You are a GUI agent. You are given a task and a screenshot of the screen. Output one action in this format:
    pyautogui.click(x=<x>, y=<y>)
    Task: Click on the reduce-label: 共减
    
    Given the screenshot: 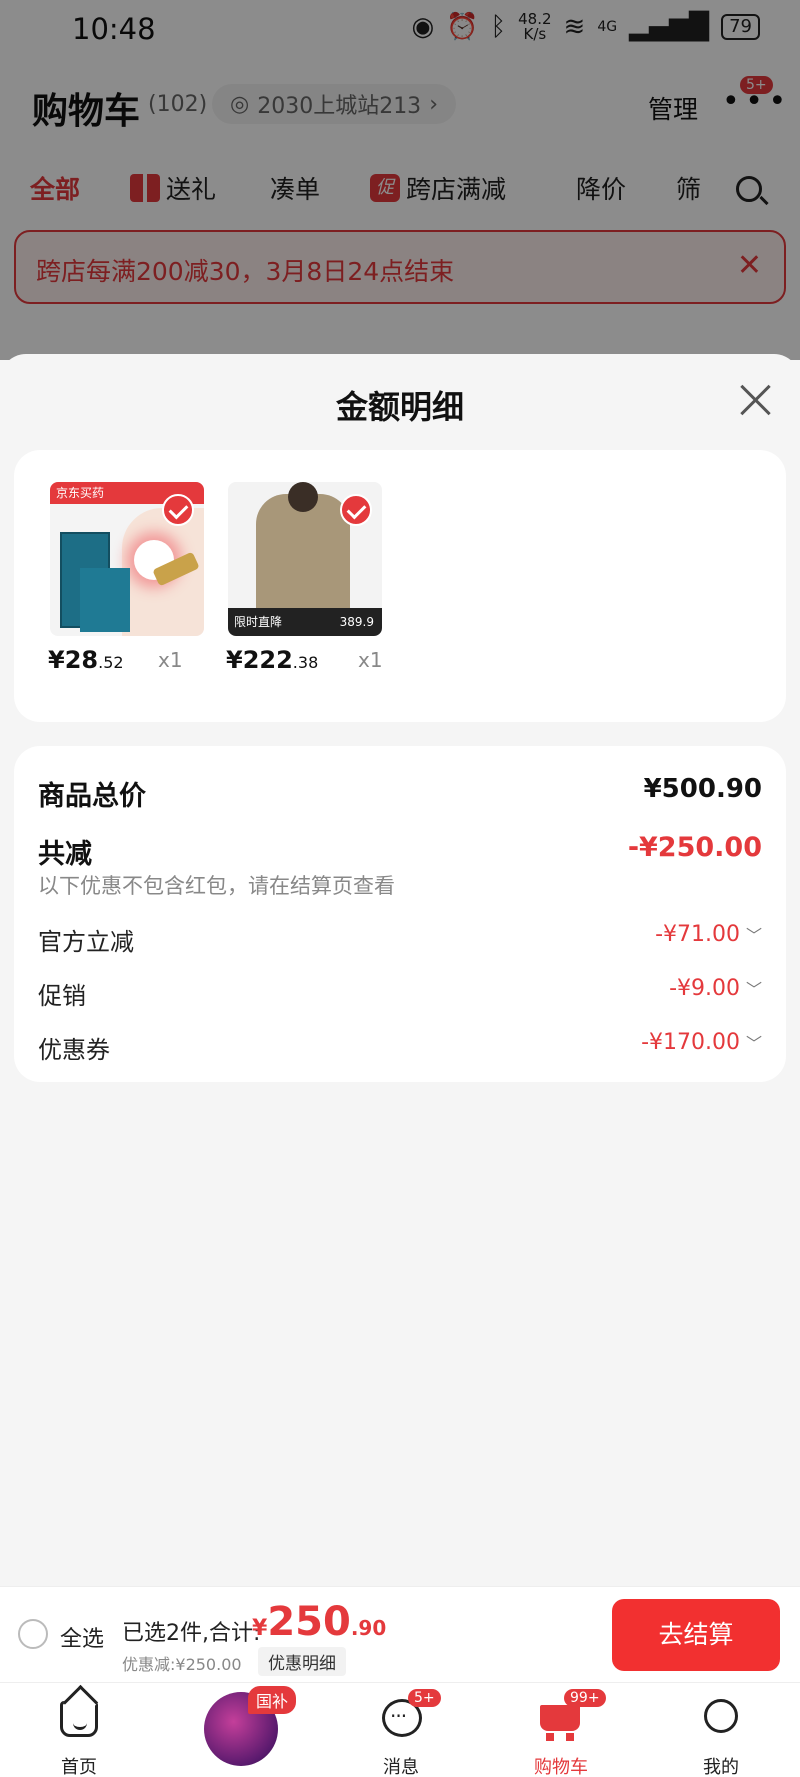 What is the action you would take?
    pyautogui.click(x=65, y=854)
    